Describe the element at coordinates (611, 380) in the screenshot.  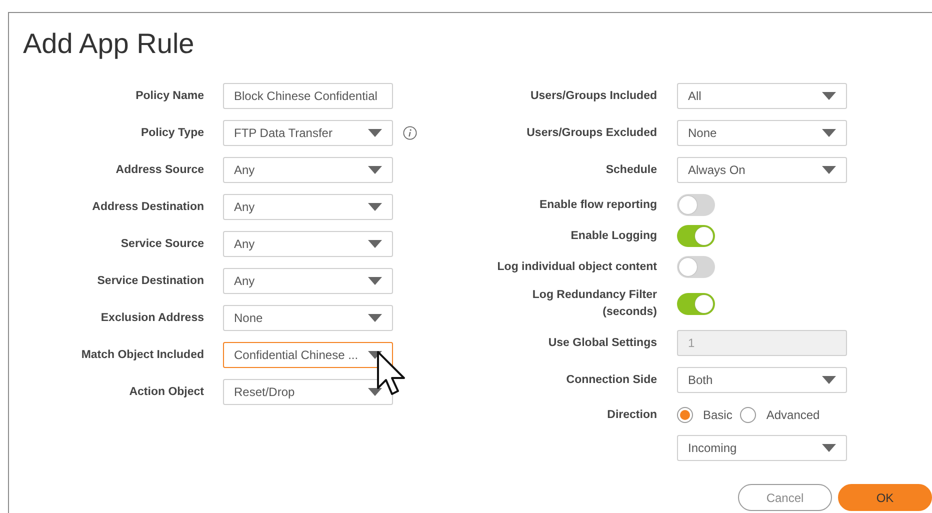
I see `field-label: Connection Side` at that location.